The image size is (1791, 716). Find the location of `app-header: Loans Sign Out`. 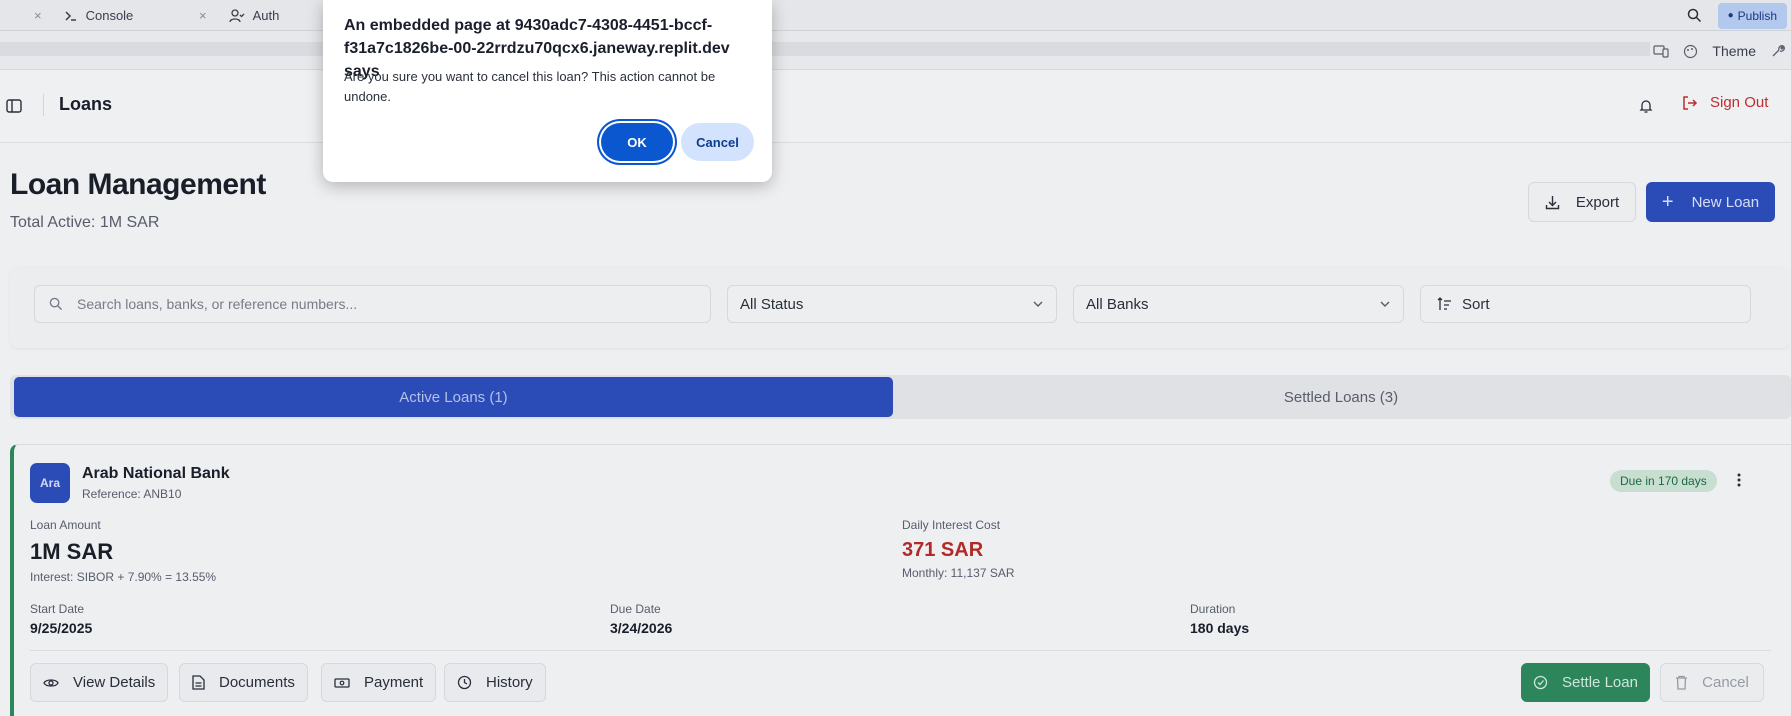

app-header: Loans Sign Out is located at coordinates (895, 106).